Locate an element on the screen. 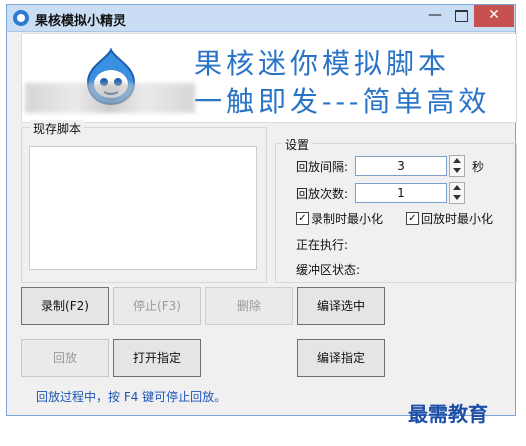  maximize-button is located at coordinates (461, 16).